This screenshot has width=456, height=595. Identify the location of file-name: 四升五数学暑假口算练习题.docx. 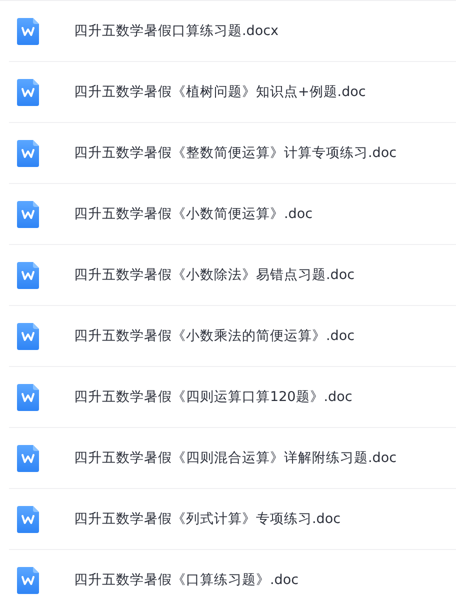
(176, 31).